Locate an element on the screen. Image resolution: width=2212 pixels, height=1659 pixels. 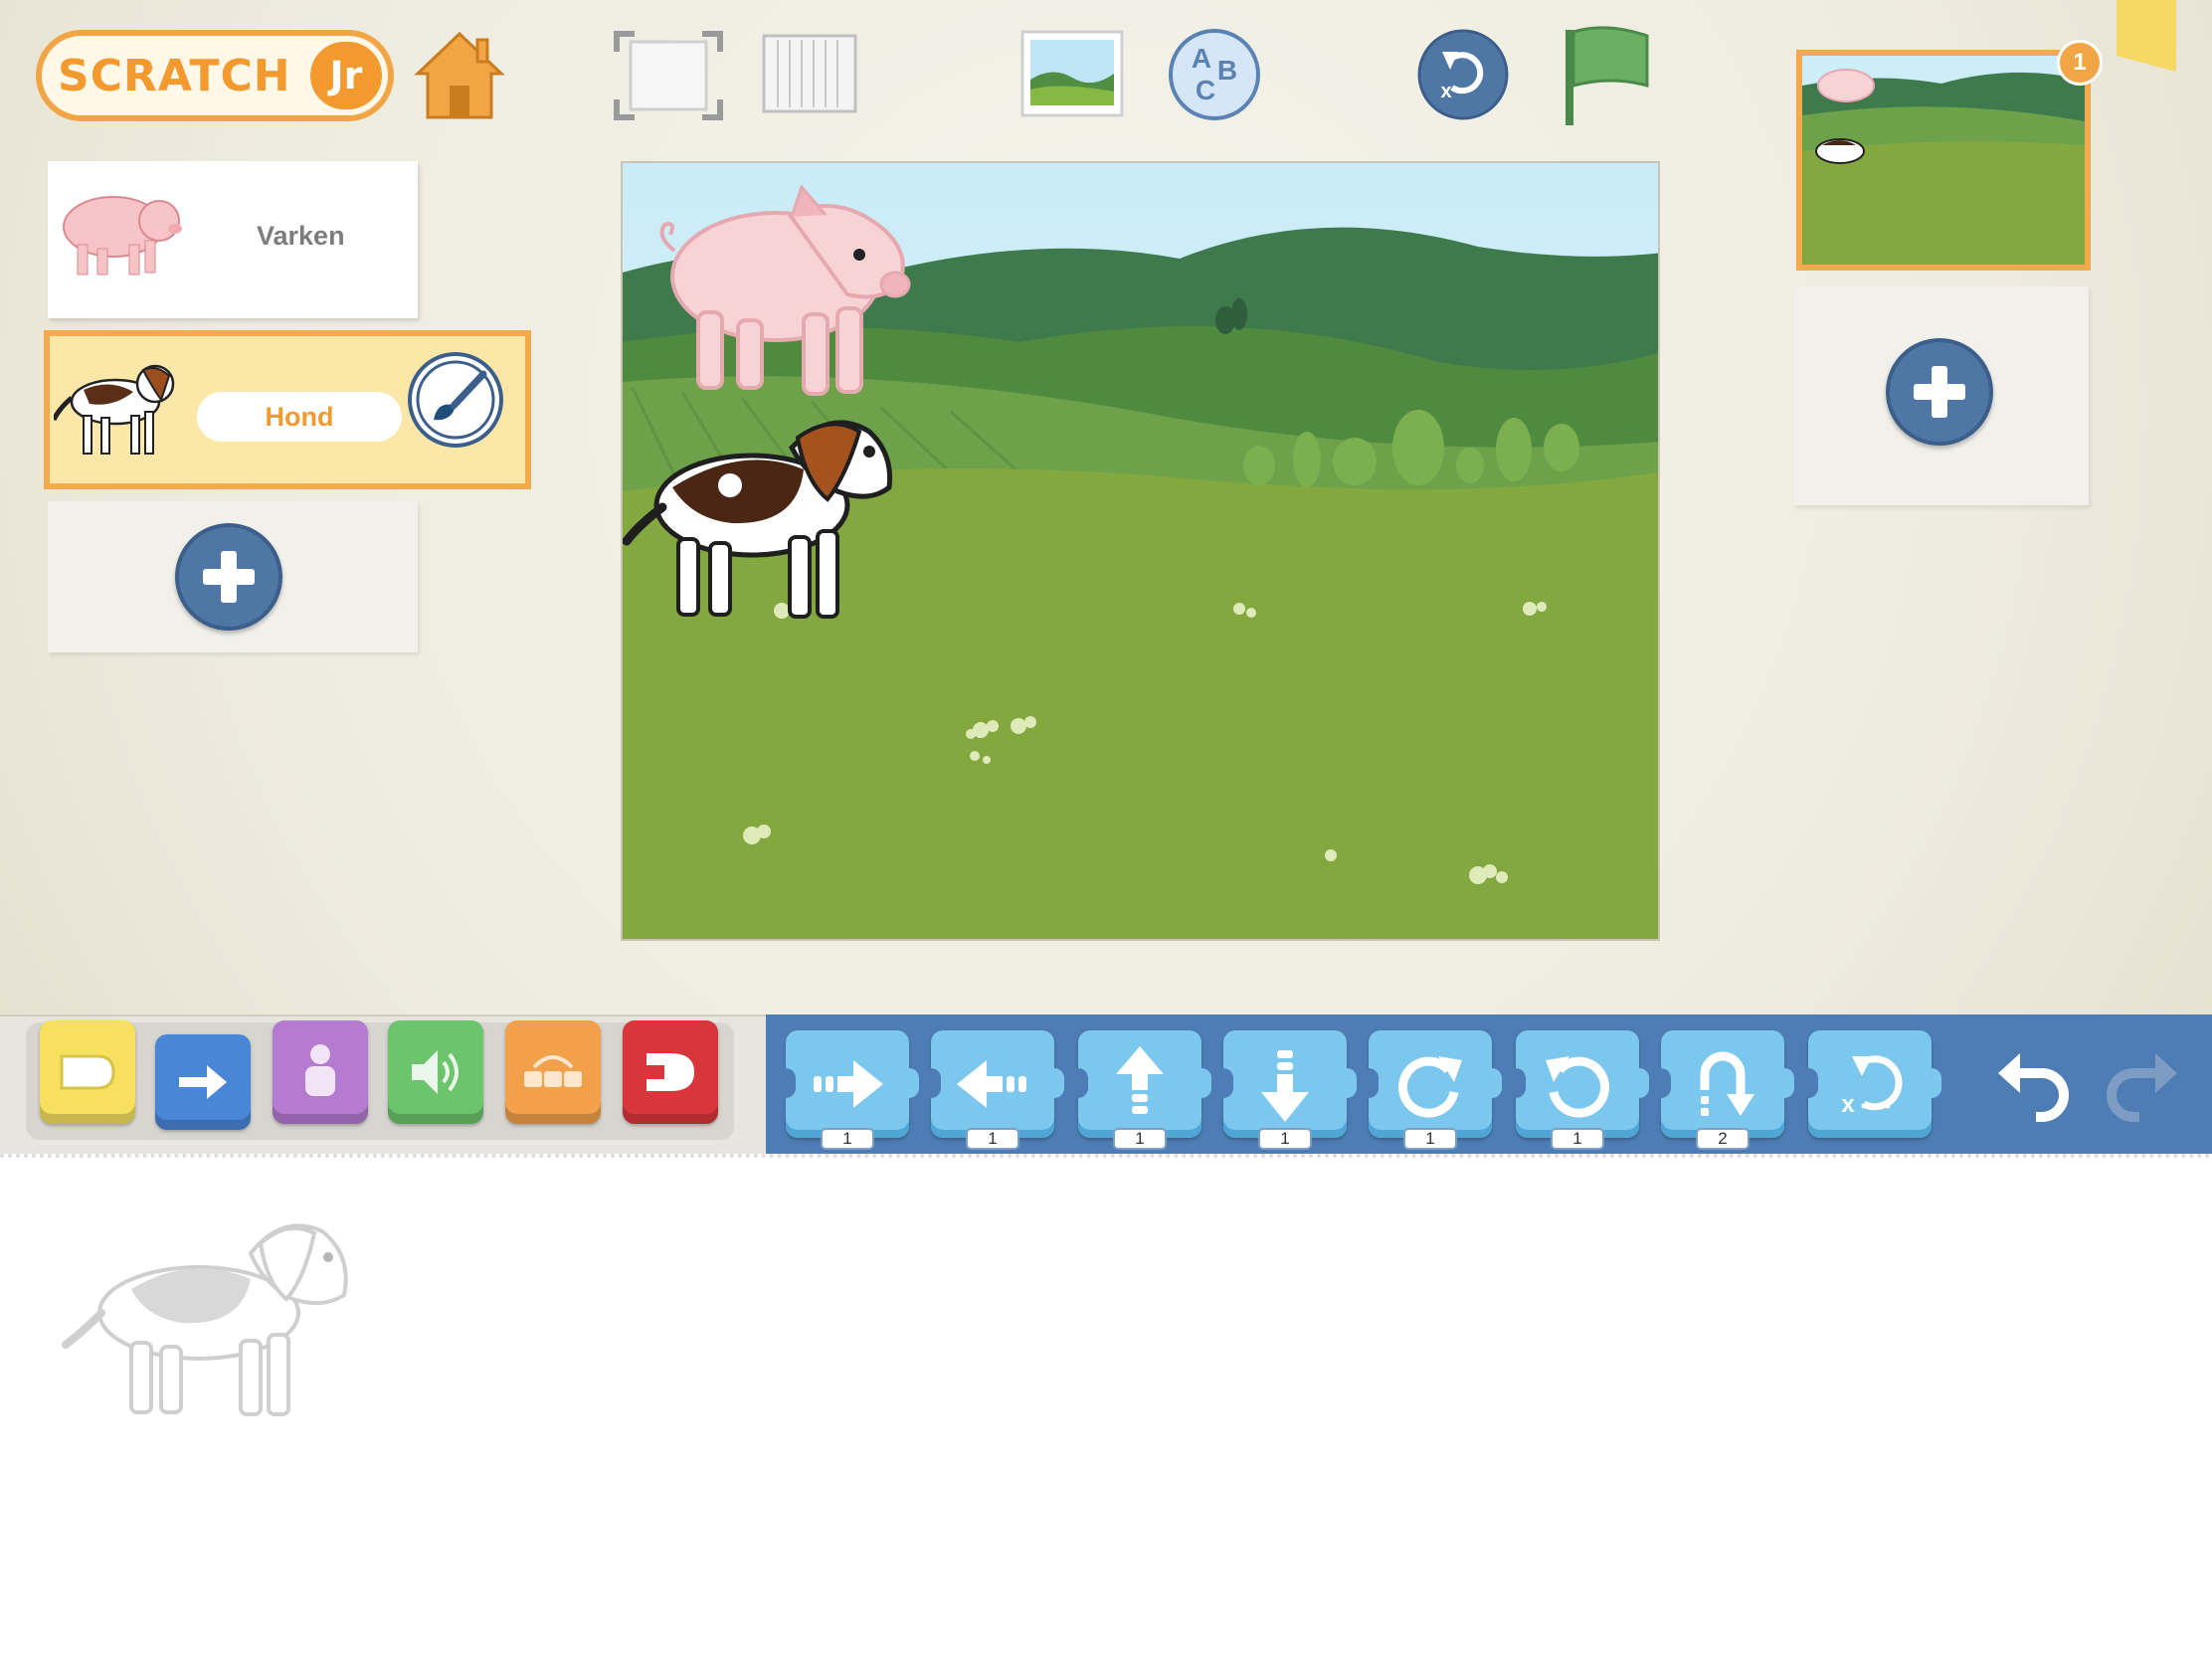
looks-person-icon is located at coordinates (320, 1070).